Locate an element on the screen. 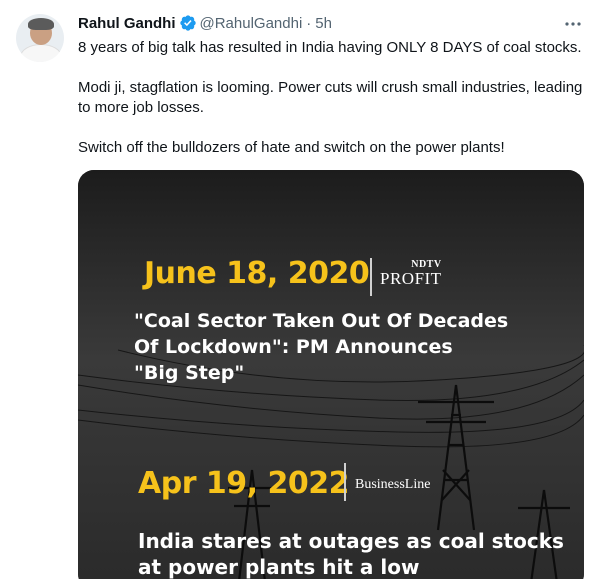  avatar is located at coordinates (40, 38).